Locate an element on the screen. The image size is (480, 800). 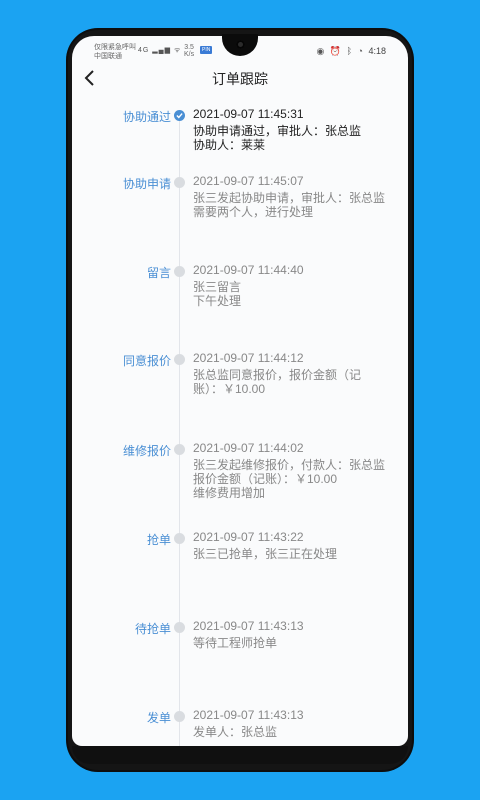
timeline-time: 2021-09-07 11:43:22 is located at coordinates (248, 537).